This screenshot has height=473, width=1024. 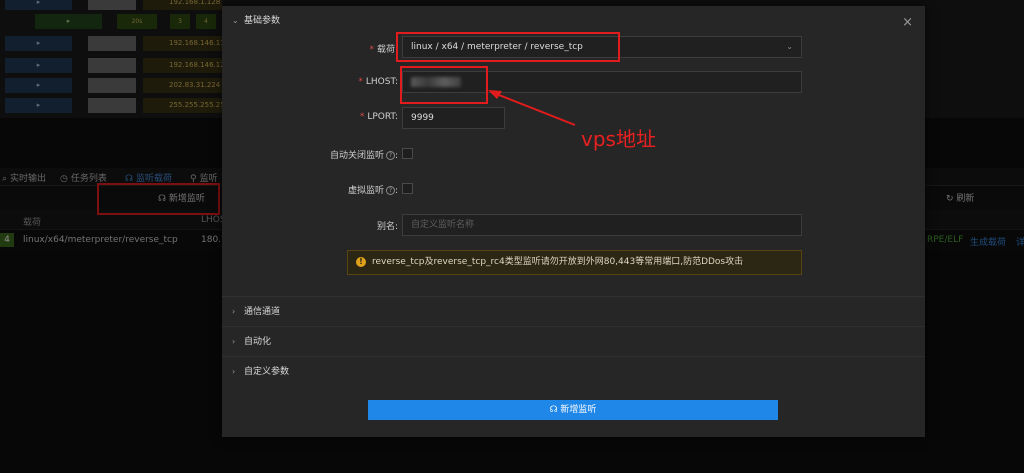 I want to click on submit-add-listener-button: ☊ 新增监听, so click(x=573, y=410).